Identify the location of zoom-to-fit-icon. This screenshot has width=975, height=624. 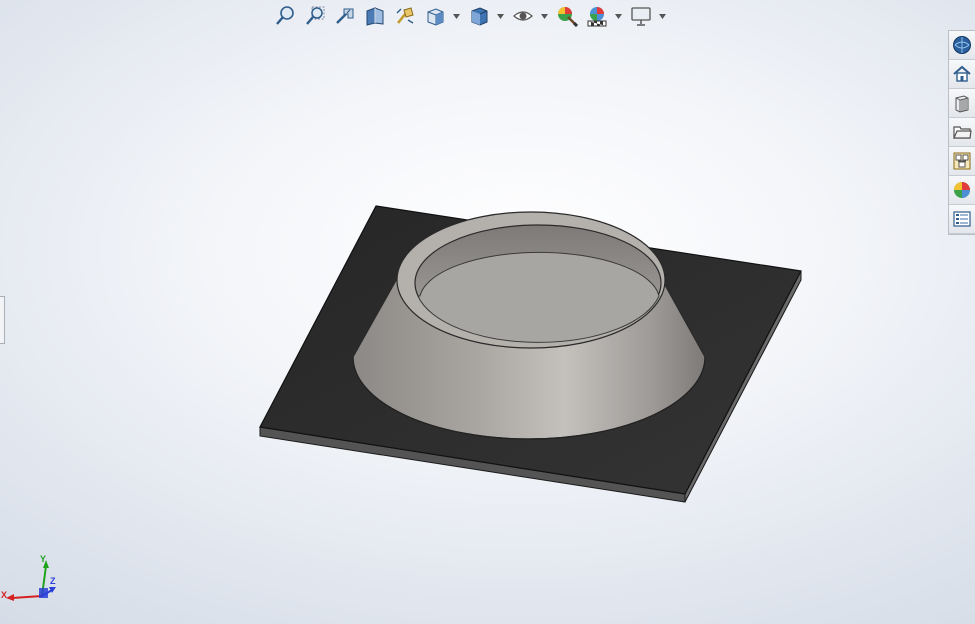
(285, 16).